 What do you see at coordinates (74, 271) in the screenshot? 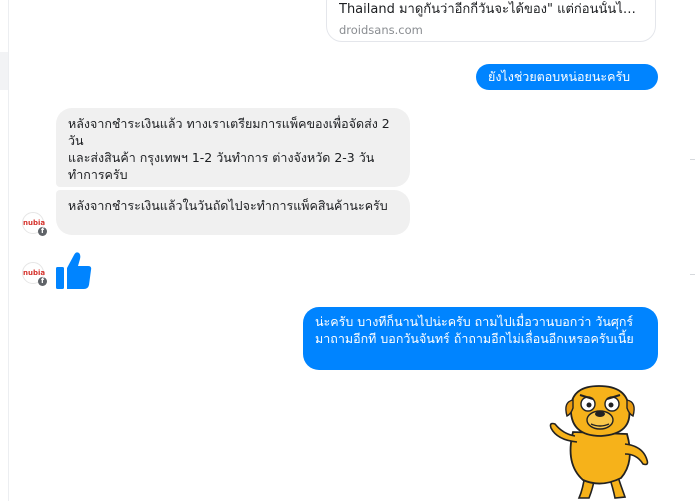
I see `thumbs-up-icon` at bounding box center [74, 271].